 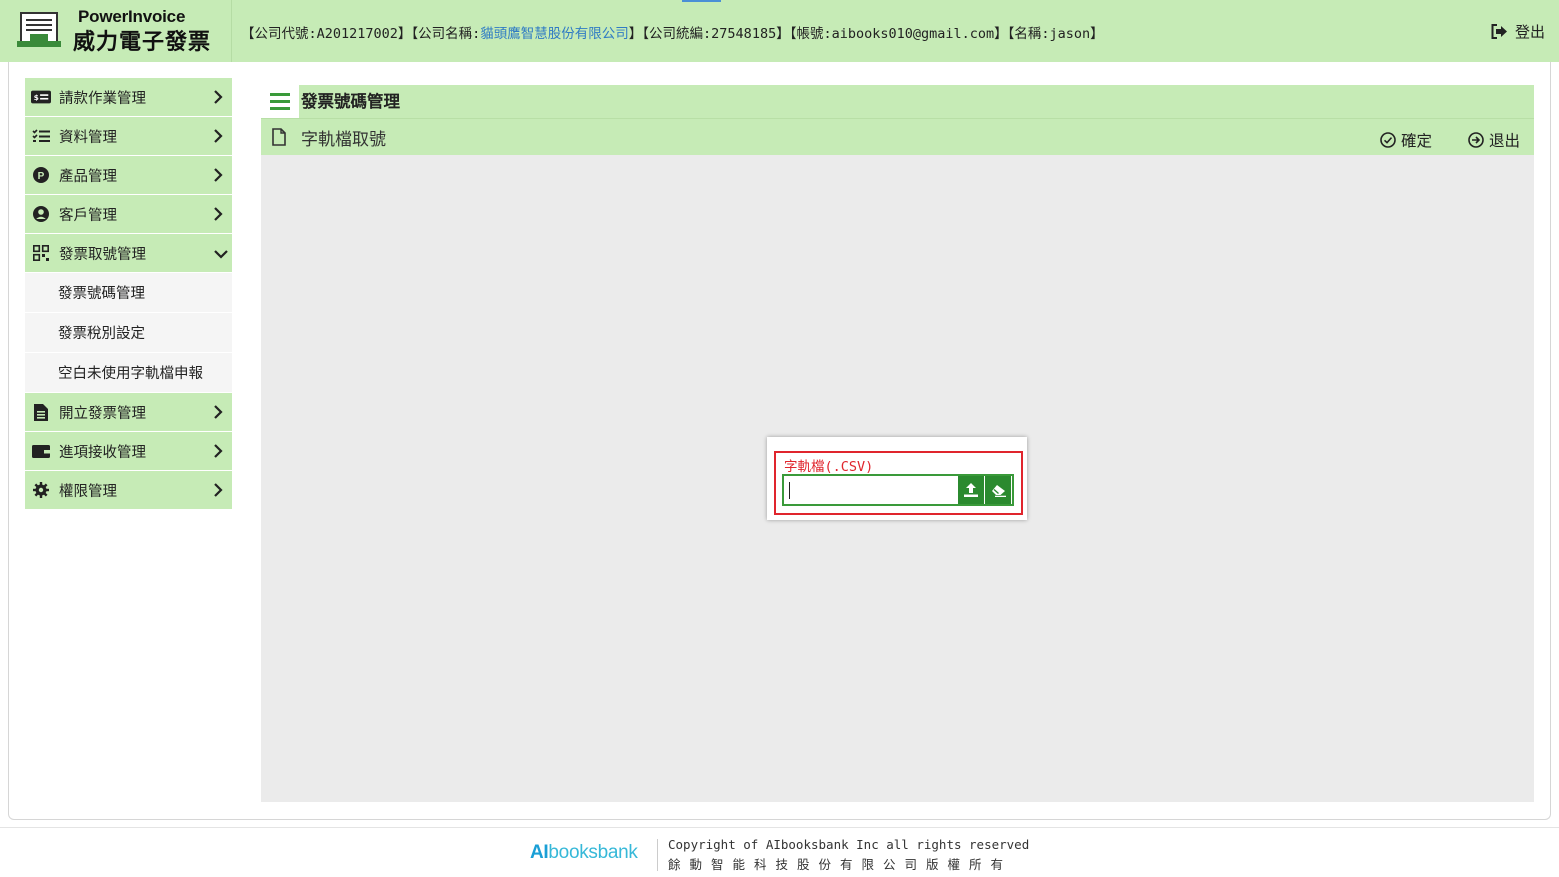 What do you see at coordinates (1476, 140) in the screenshot?
I see `arrow-circle-right-icon` at bounding box center [1476, 140].